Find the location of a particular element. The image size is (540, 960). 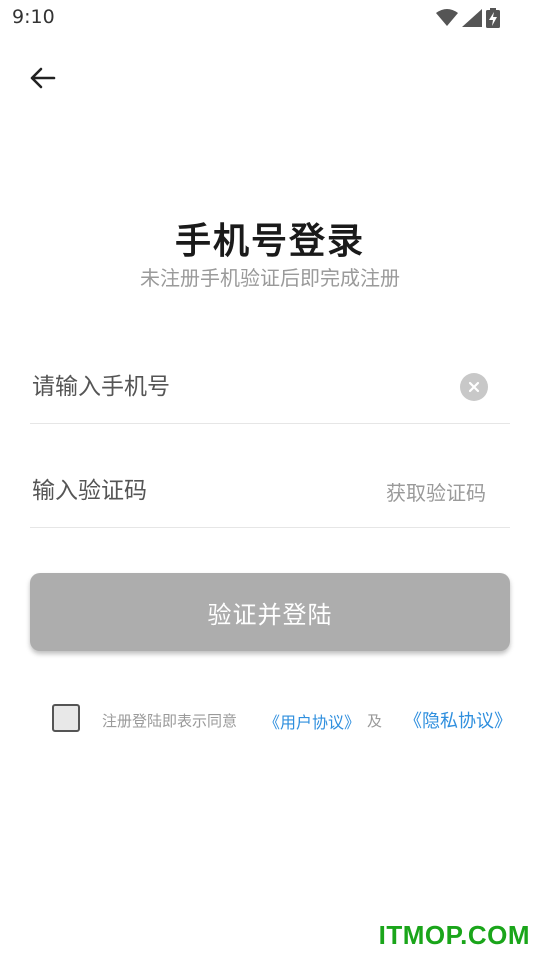

agreement-and-text: 及 is located at coordinates (375, 721).